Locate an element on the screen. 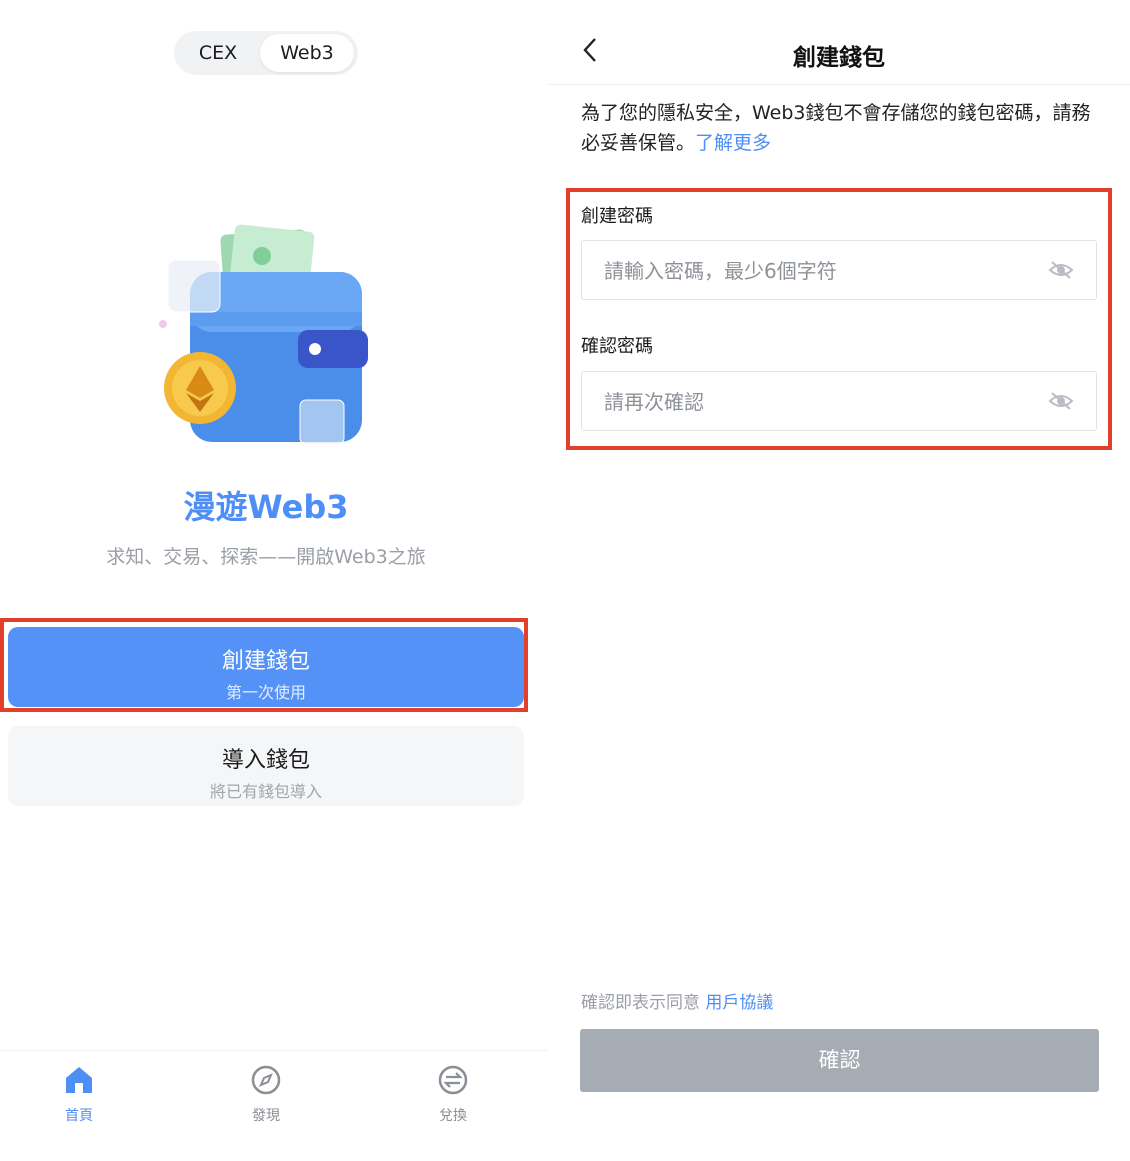 This screenshot has width=1130, height=1161. switch-option-cex: CEX is located at coordinates (218, 53).